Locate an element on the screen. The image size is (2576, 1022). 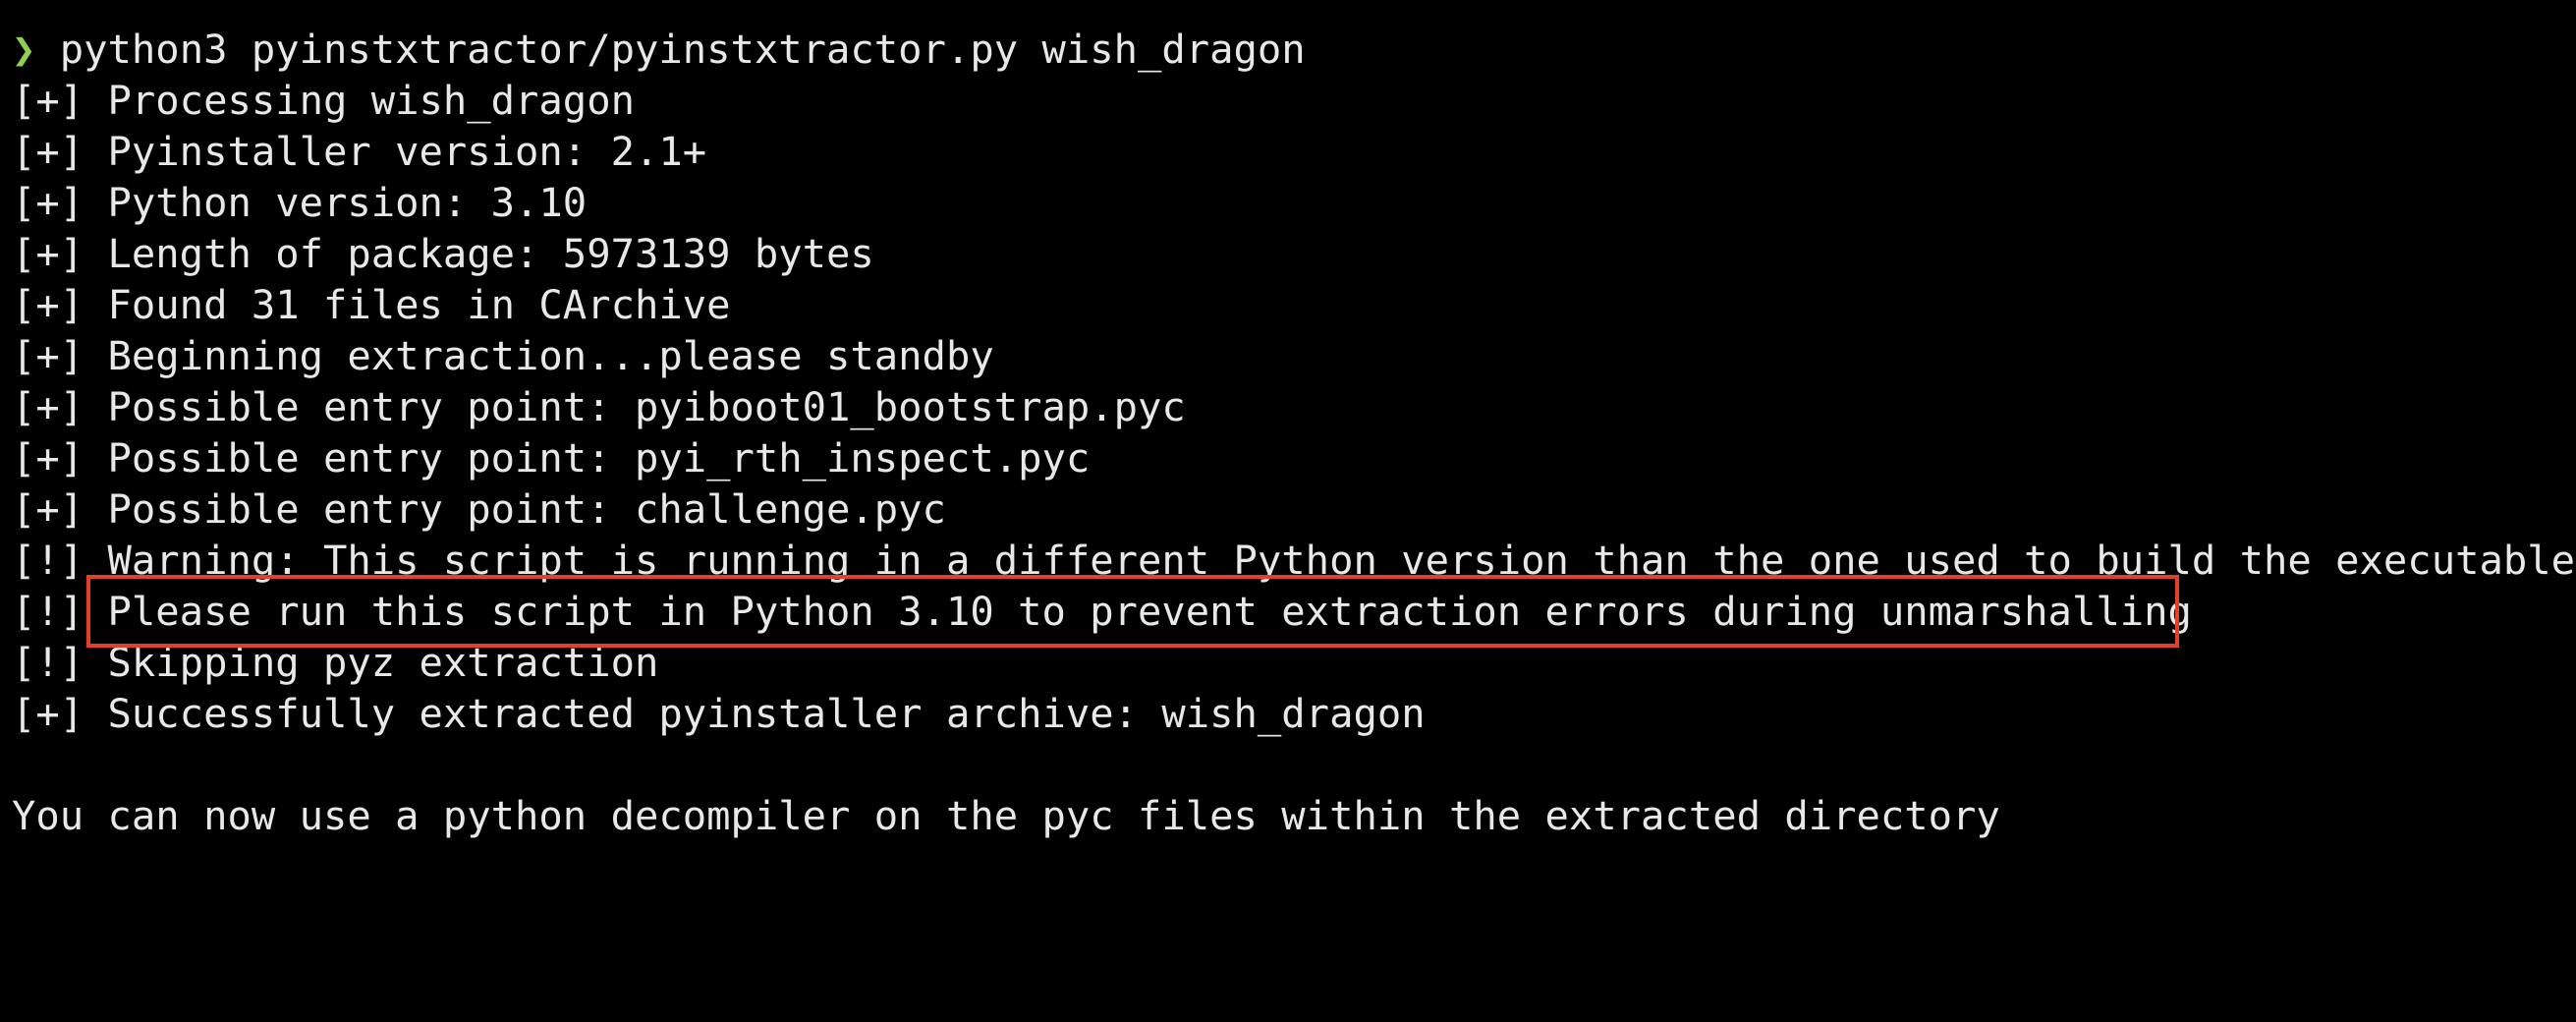
output-line: [+] Found 31 files in CArchive is located at coordinates (371, 304).